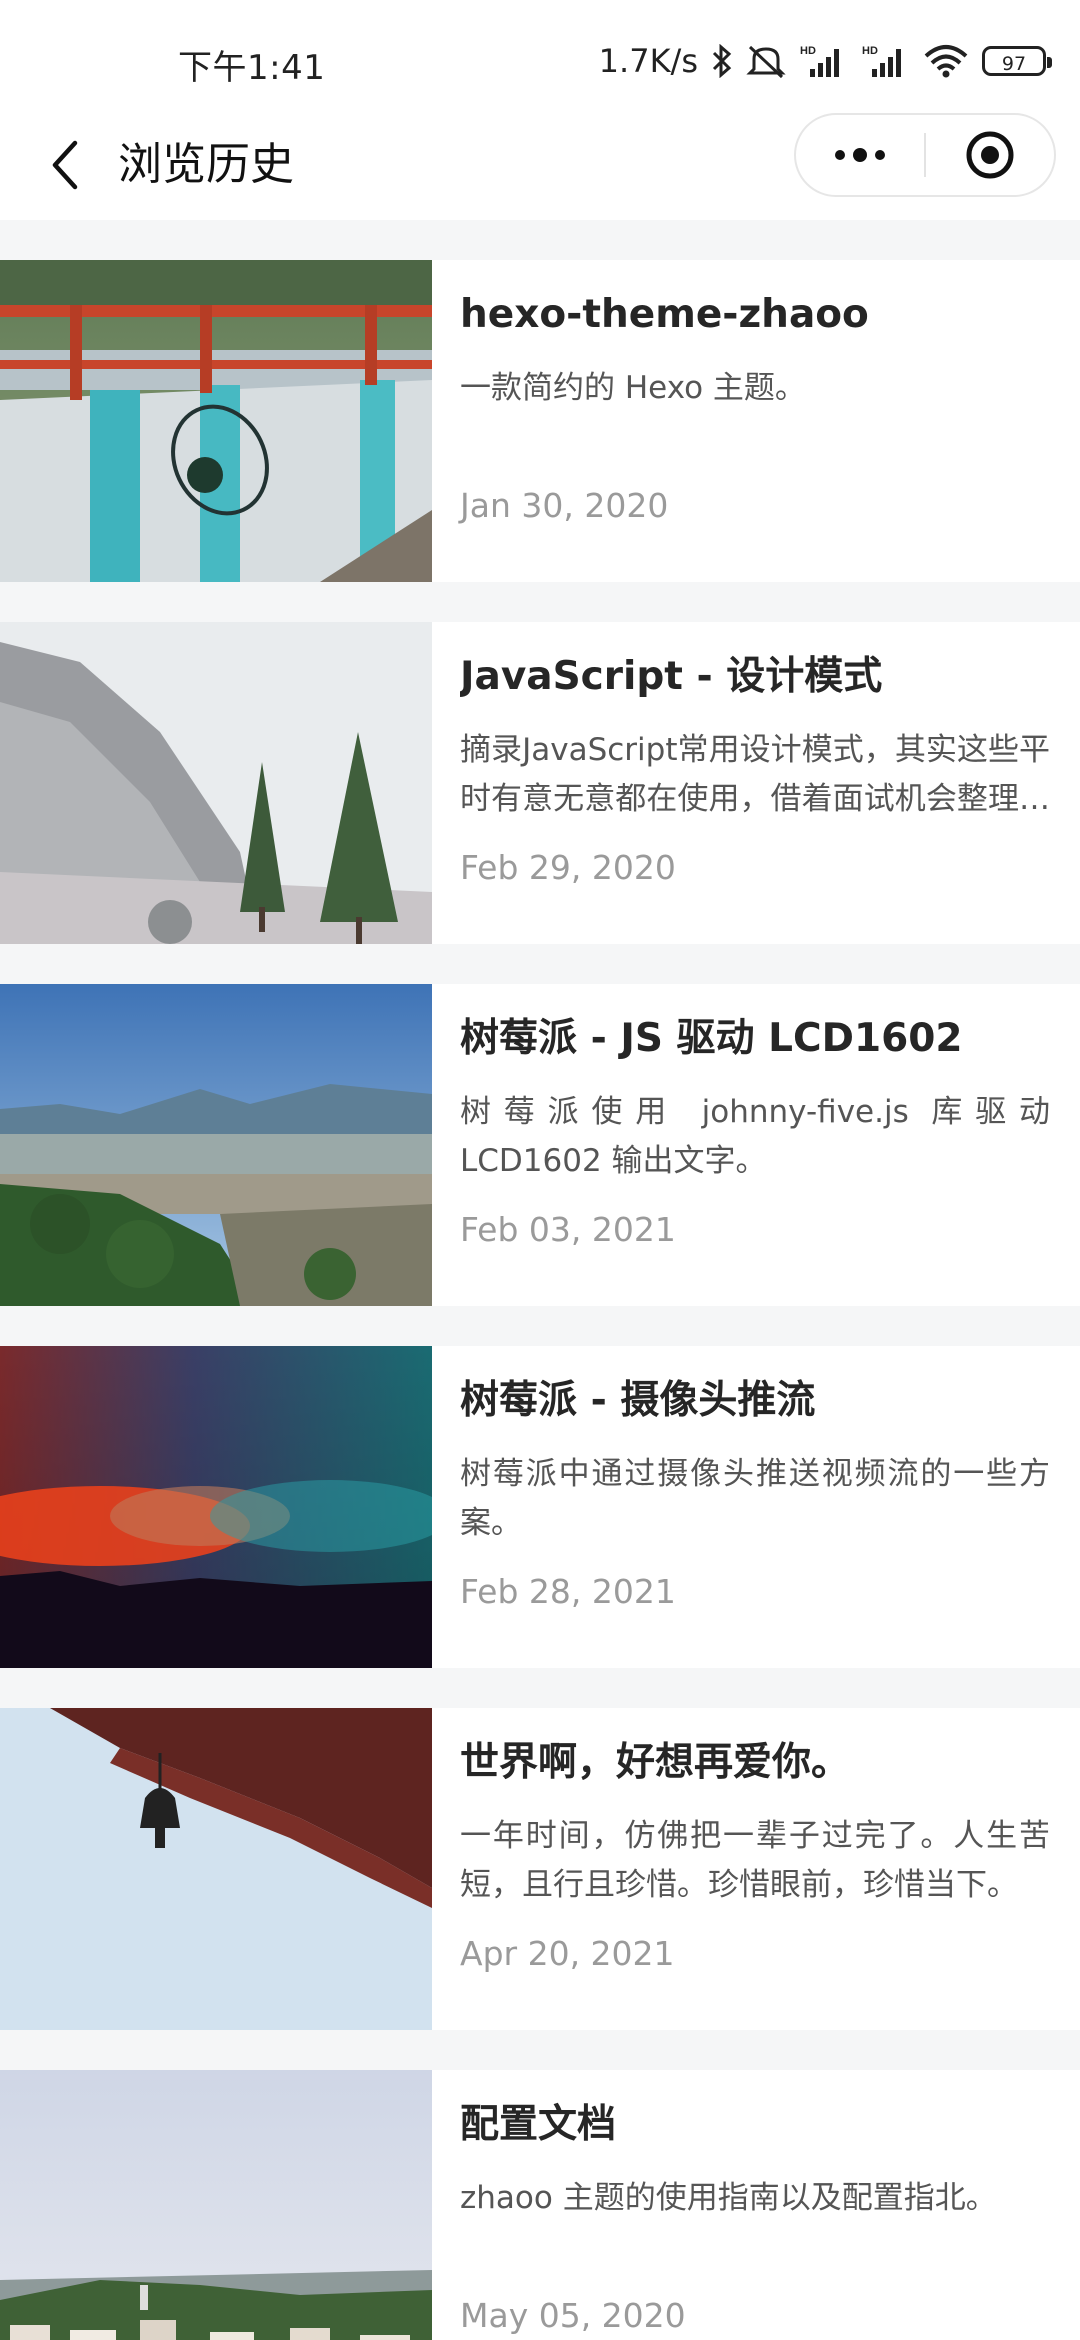 The width and height of the screenshot is (1080, 2340). I want to click on miniprogram-capsule, so click(925, 155).